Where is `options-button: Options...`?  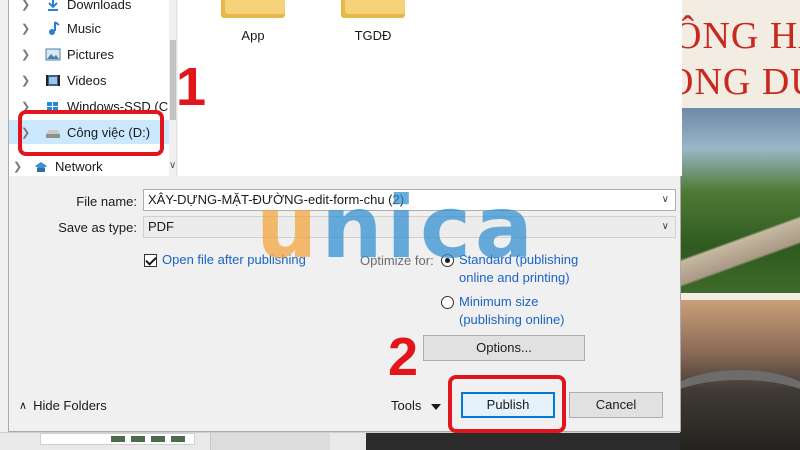
options-button: Options... is located at coordinates (504, 348).